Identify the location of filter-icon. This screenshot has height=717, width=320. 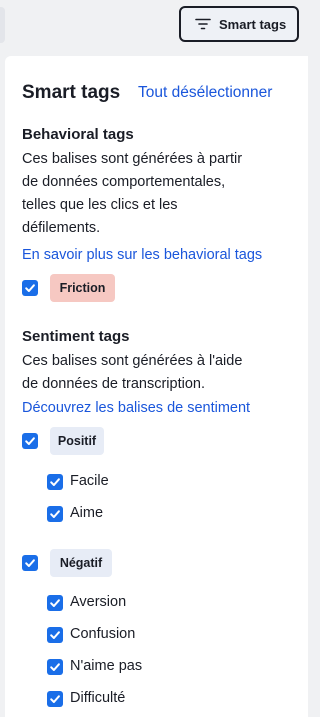
(203, 24).